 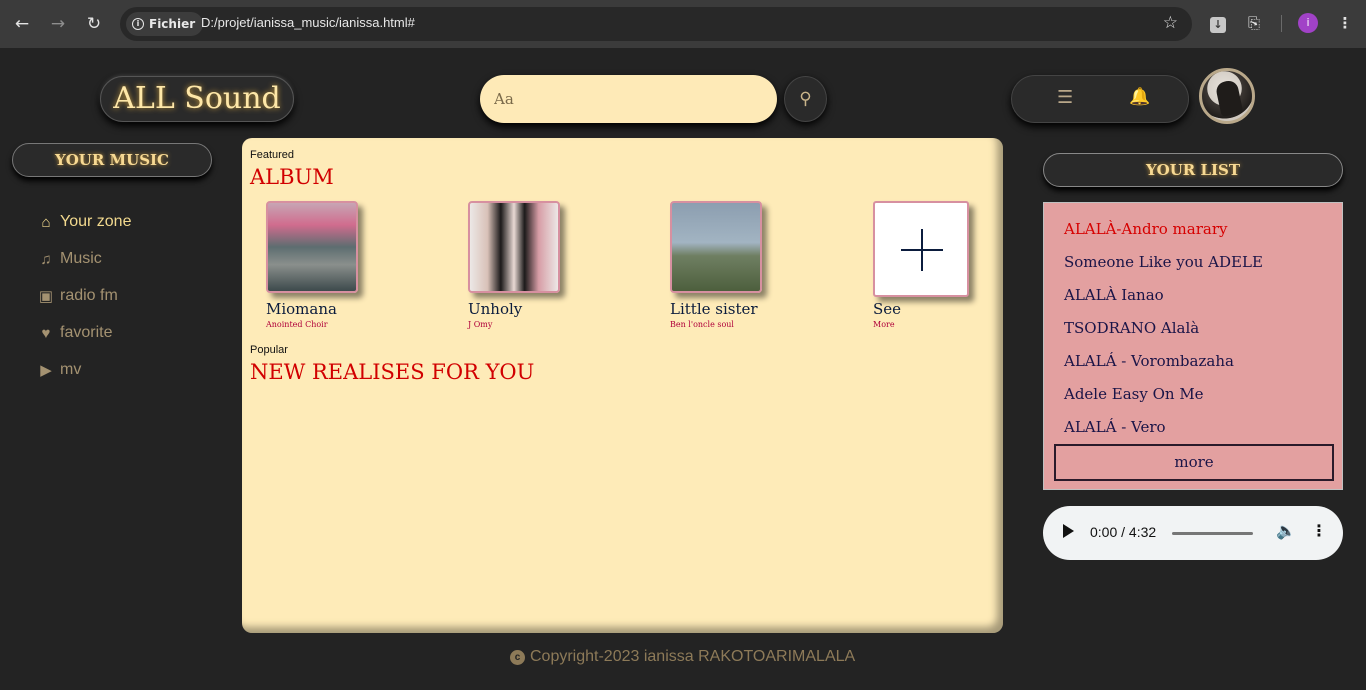 I want to click on sidebar-item-mv: ▶ mv, so click(x=58, y=370).